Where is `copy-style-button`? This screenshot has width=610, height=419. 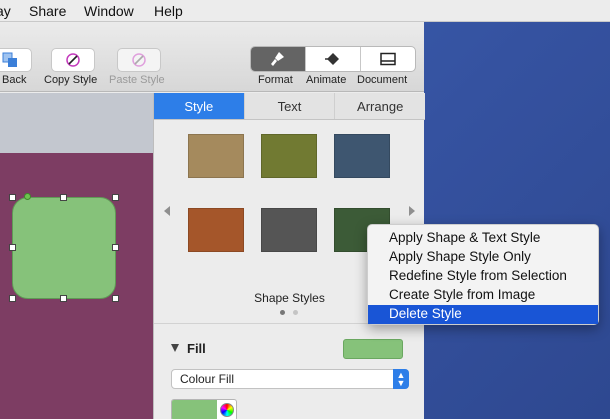
copy-style-button is located at coordinates (73, 60).